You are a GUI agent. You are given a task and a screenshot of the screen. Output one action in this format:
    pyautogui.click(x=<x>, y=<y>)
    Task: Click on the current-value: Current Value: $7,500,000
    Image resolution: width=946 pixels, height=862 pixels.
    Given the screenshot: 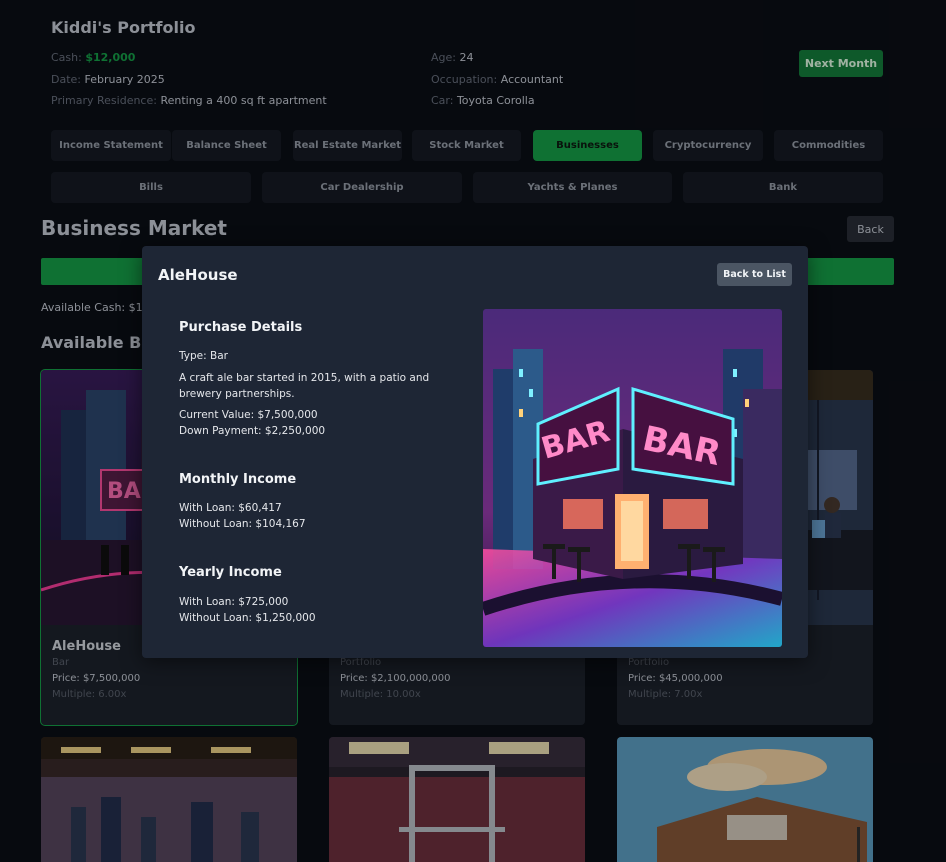 What is the action you would take?
    pyautogui.click(x=248, y=415)
    